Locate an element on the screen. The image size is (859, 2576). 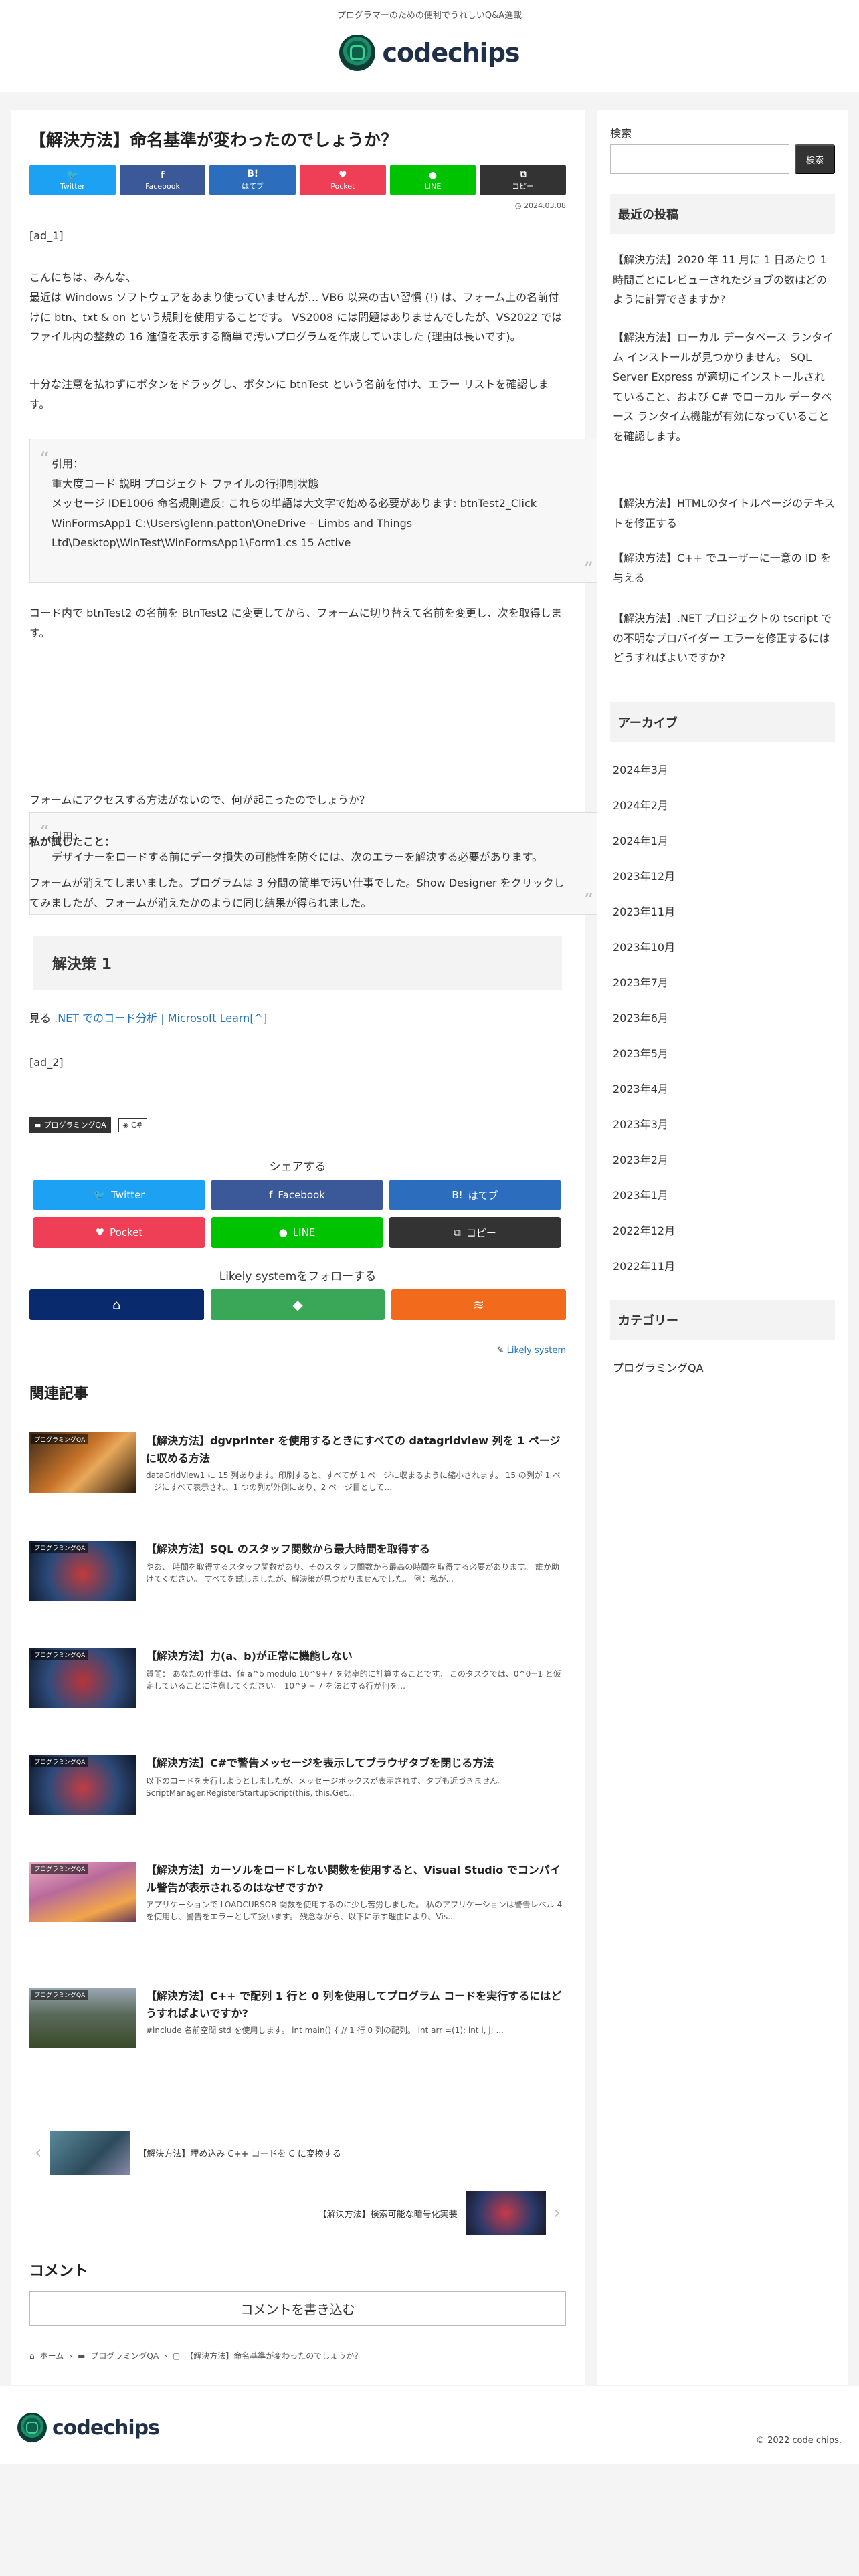
related-title: 【解決方法】力(a、b)が正常に機能しない is located at coordinates (250, 1656).